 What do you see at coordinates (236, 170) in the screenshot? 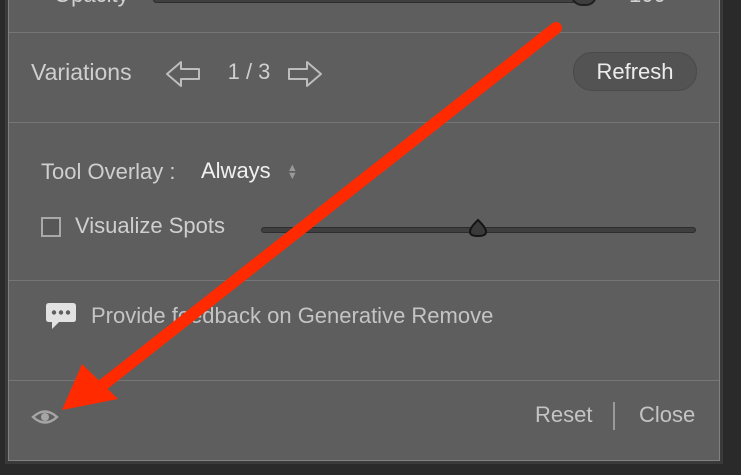
I see `tool-overlay-value: Always` at bounding box center [236, 170].